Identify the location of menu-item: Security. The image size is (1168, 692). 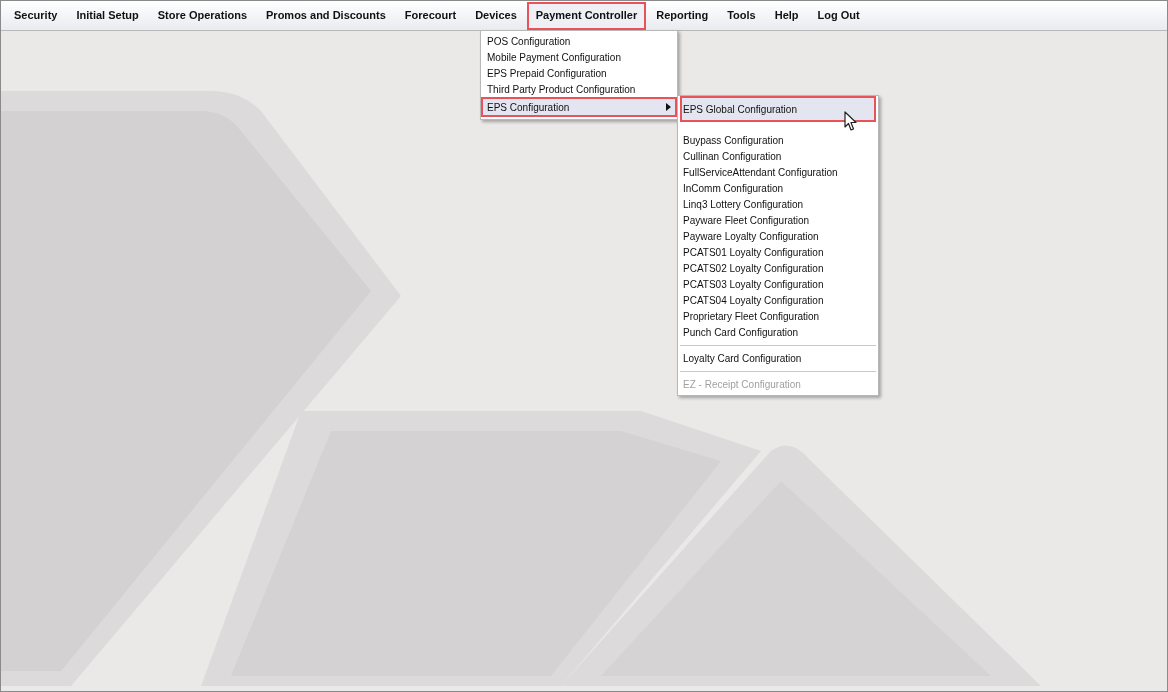
(36, 15).